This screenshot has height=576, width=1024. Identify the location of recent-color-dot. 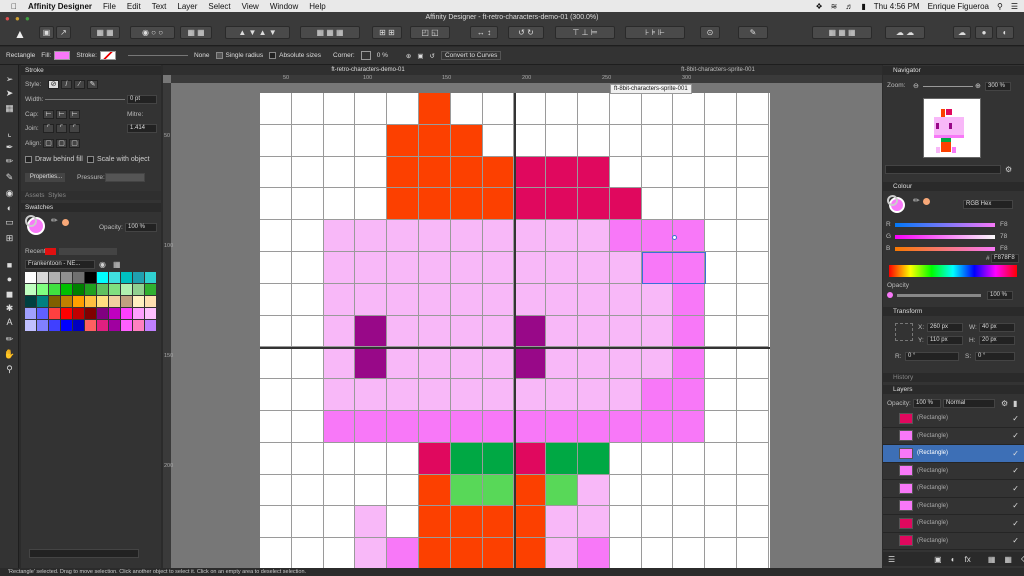
(65, 222).